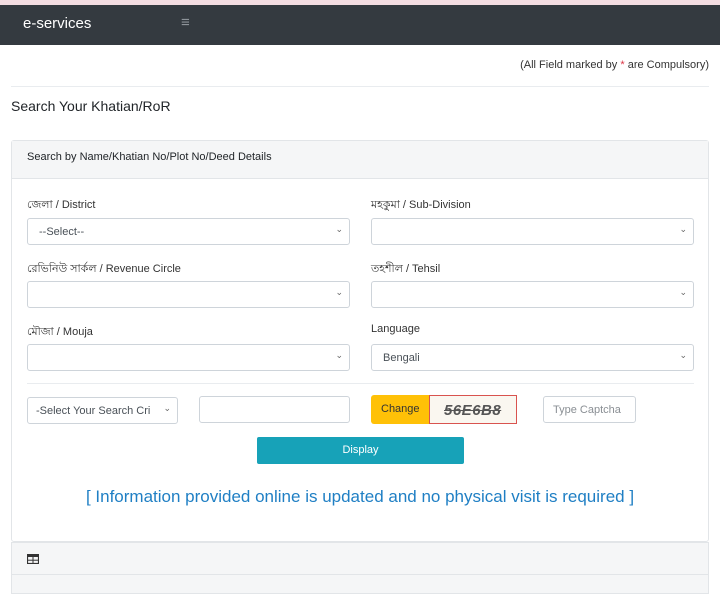 The image size is (720, 594). I want to click on captcha-input: Type Captcha, so click(589, 409).